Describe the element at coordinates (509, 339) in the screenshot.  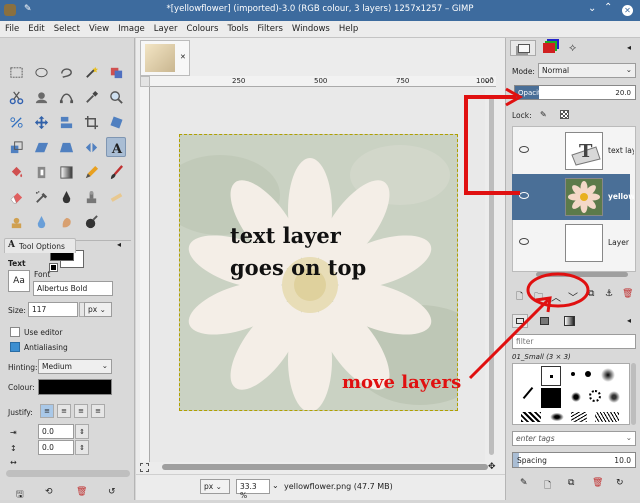
I see `annotation-arrow-line` at that location.